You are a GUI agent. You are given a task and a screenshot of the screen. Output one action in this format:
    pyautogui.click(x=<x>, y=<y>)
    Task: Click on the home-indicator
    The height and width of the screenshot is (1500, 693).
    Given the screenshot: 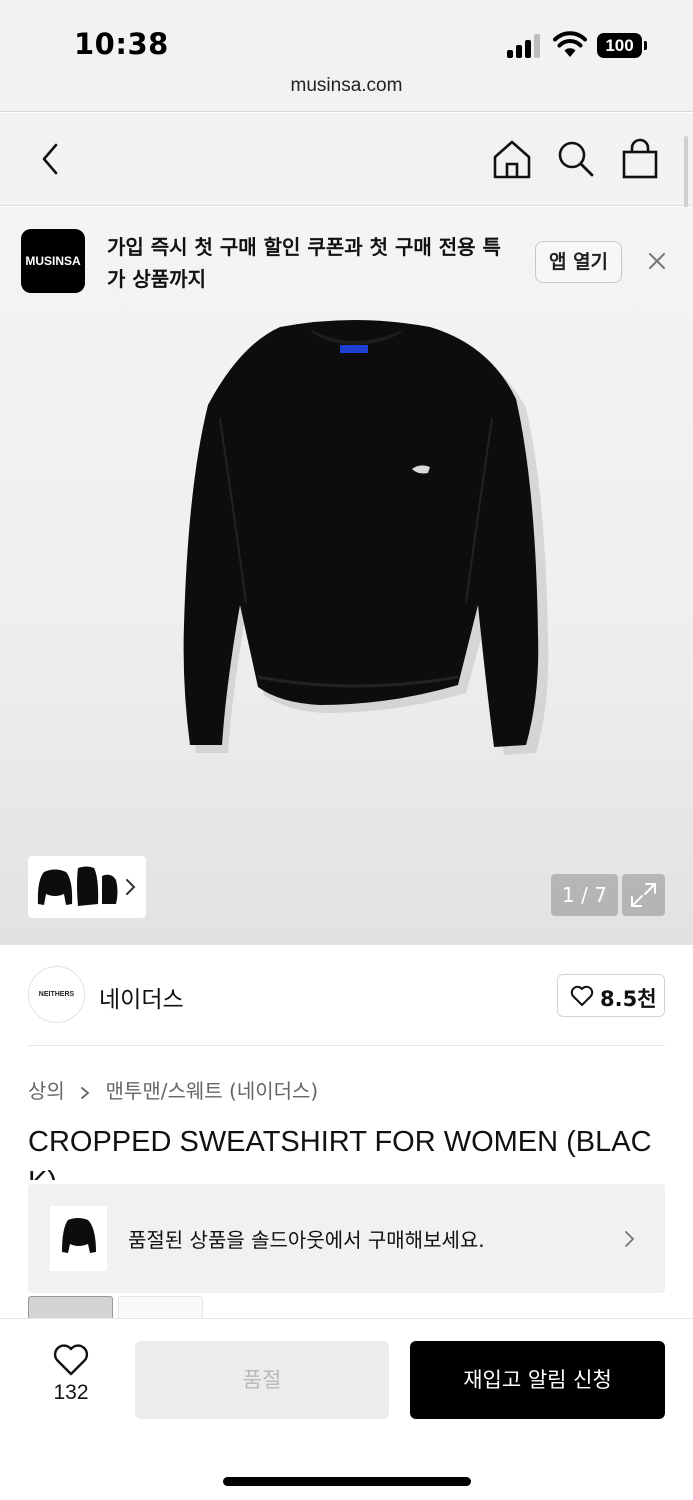 What is the action you would take?
    pyautogui.click(x=347, y=1481)
    